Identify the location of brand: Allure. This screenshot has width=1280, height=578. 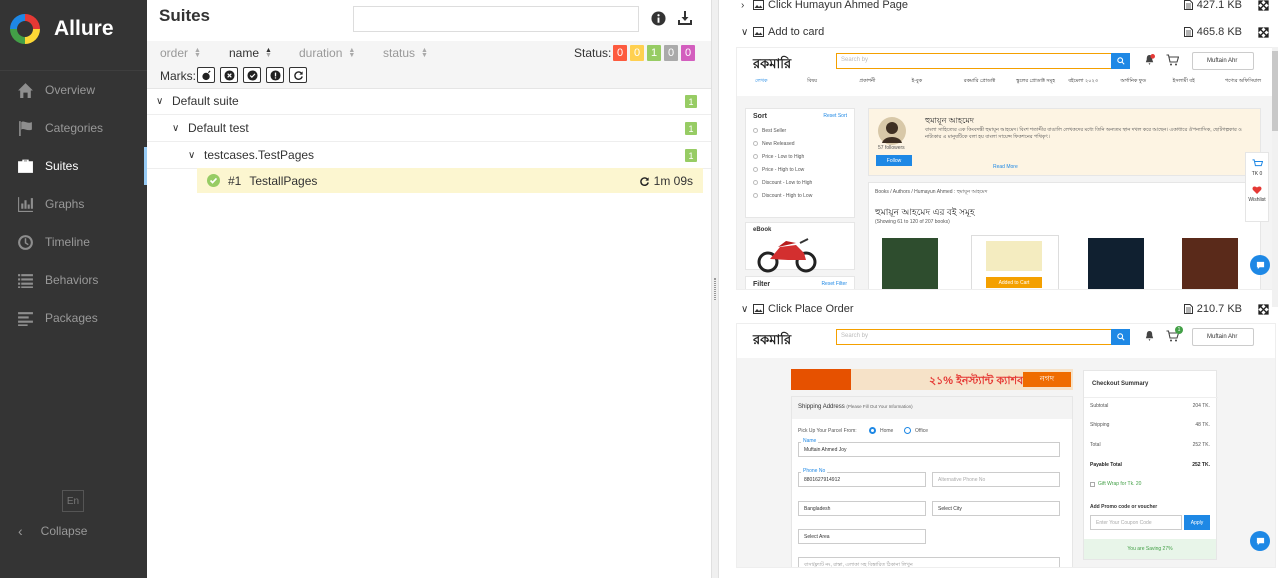
(73, 29).